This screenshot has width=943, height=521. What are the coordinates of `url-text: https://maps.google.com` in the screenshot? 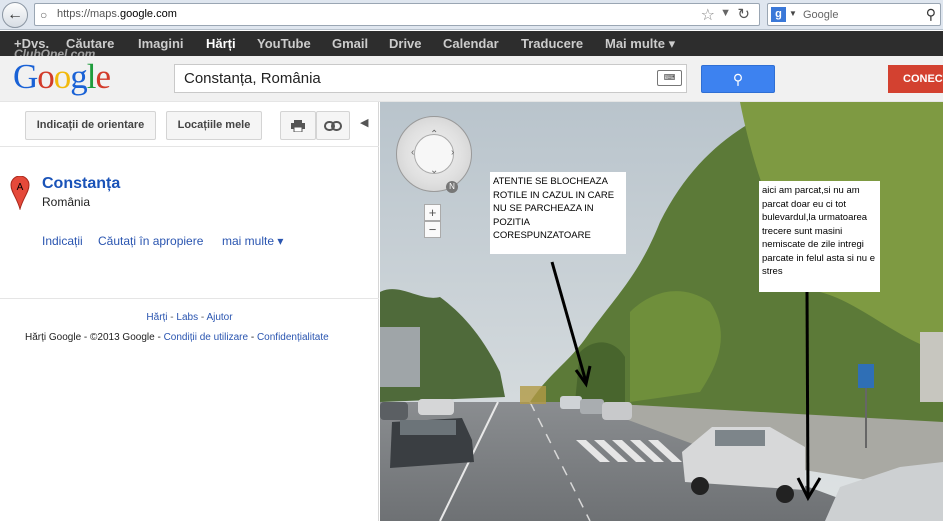 It's located at (117, 14).